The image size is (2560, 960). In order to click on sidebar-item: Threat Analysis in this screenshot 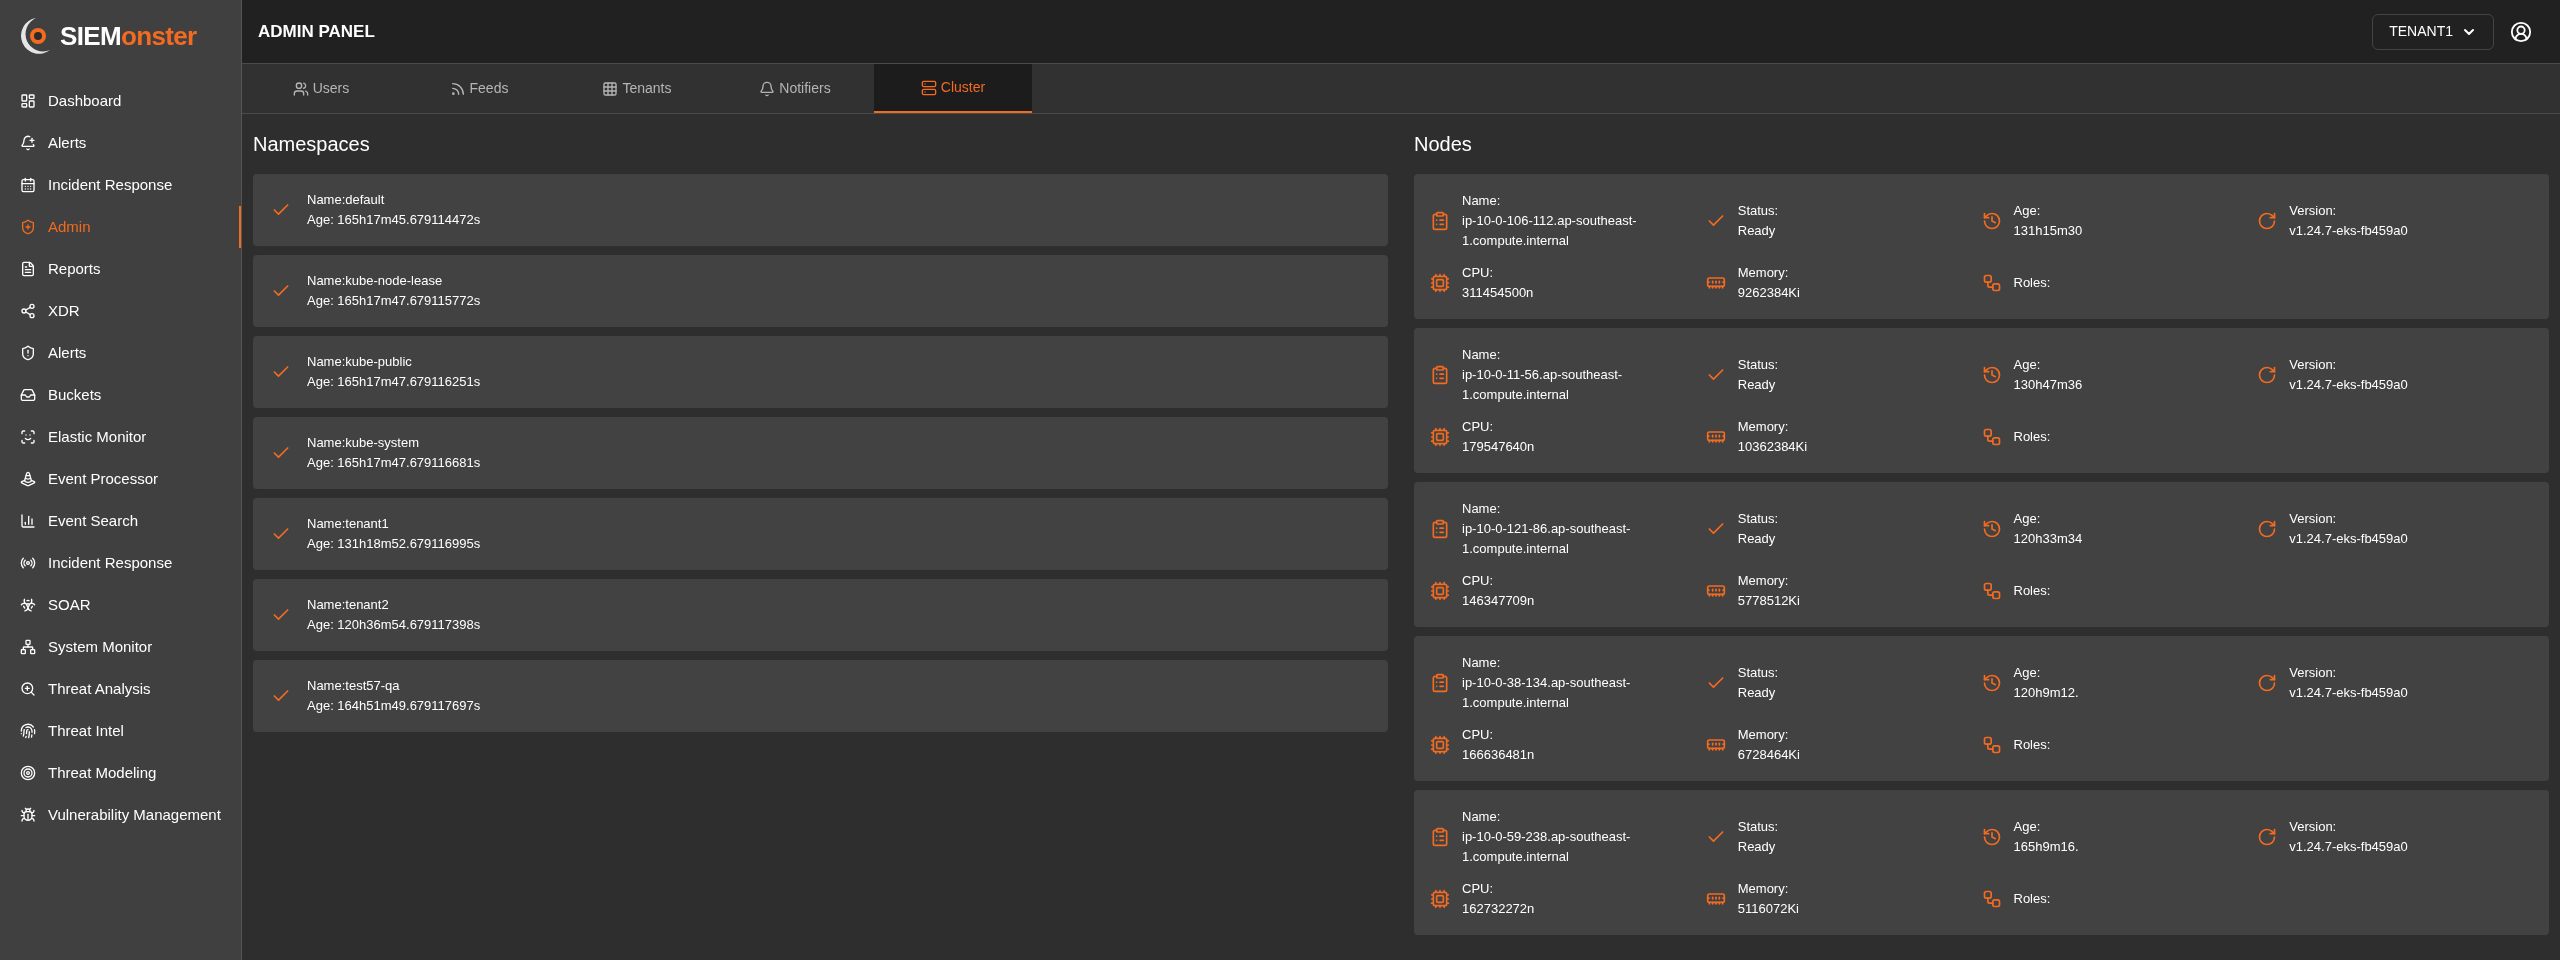, I will do `click(120, 689)`.